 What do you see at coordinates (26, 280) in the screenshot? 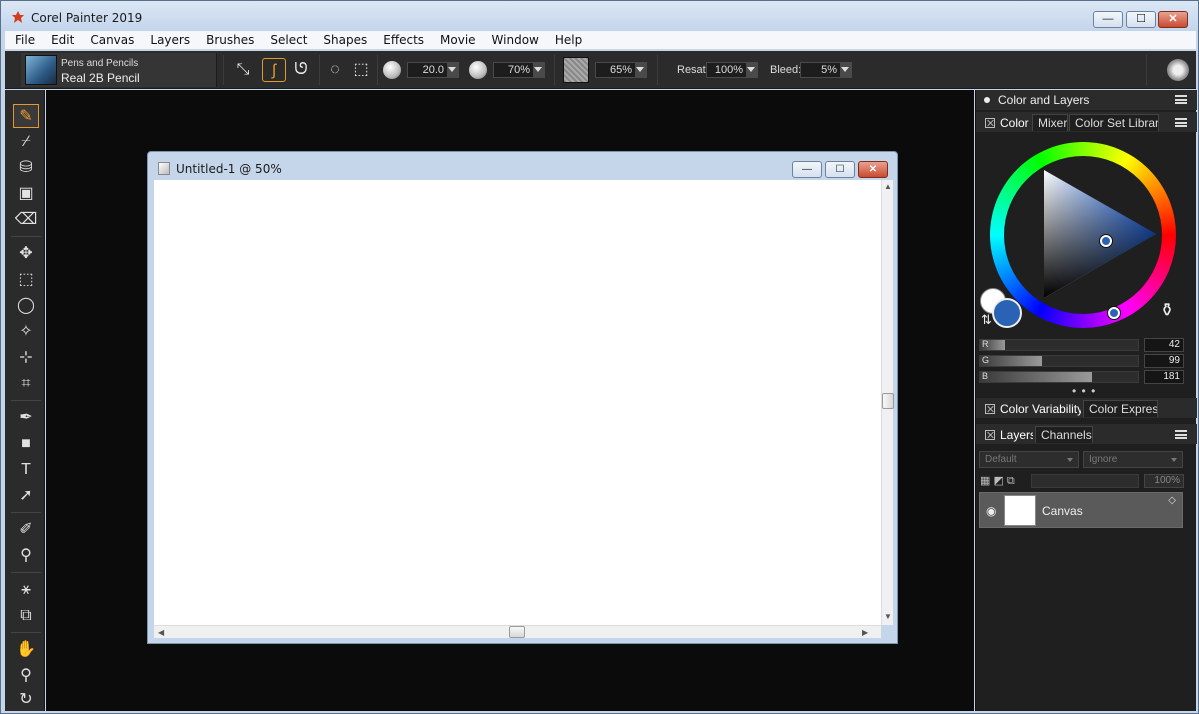
I see `rectangular-selection-tool-icon: ⬚` at bounding box center [26, 280].